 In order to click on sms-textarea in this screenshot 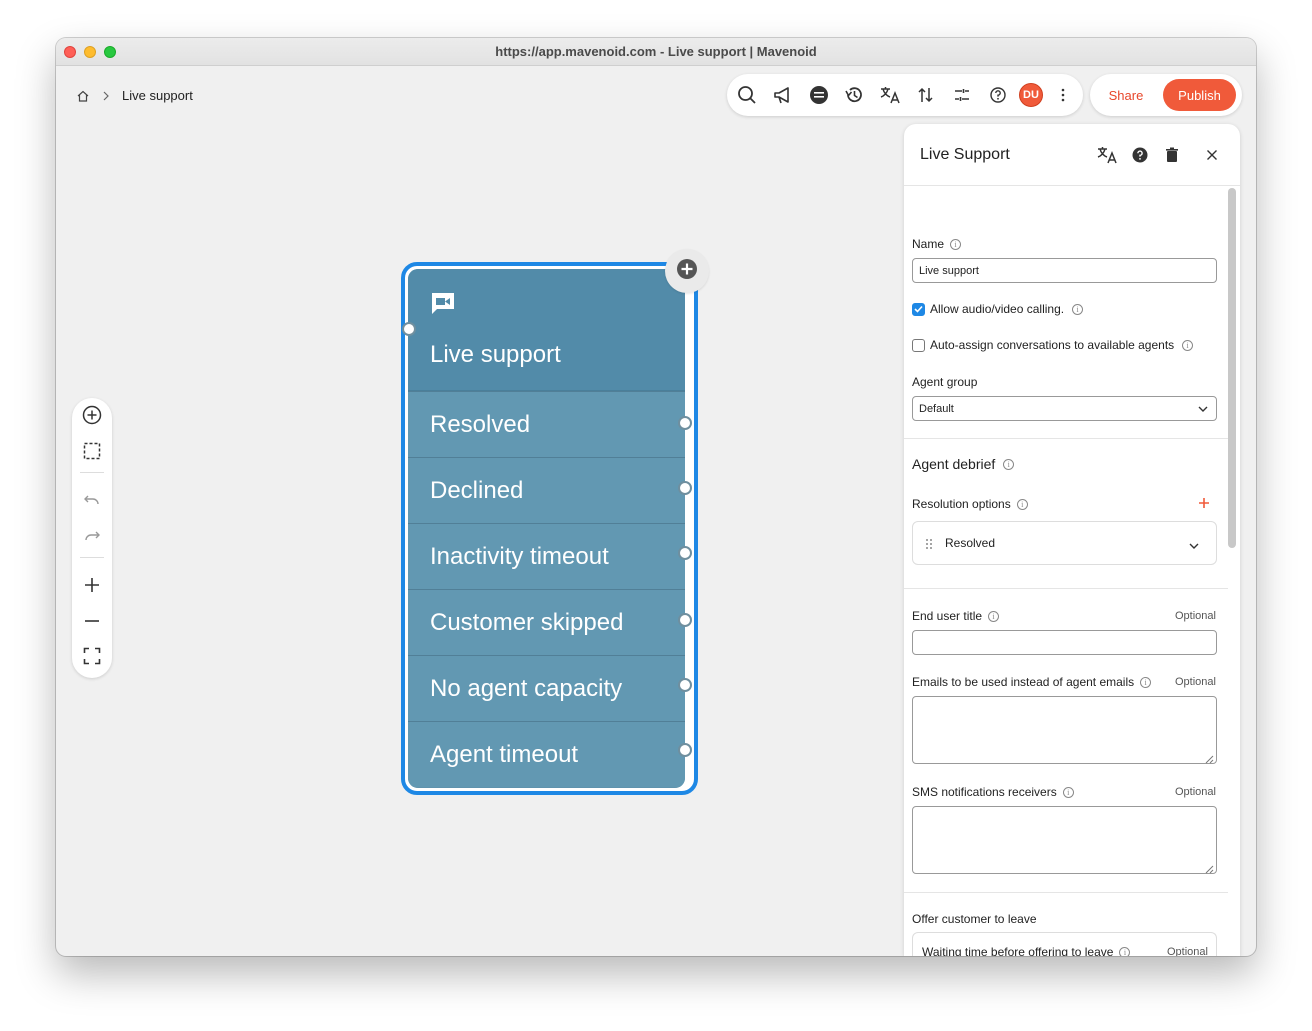, I will do `click(1064, 840)`.